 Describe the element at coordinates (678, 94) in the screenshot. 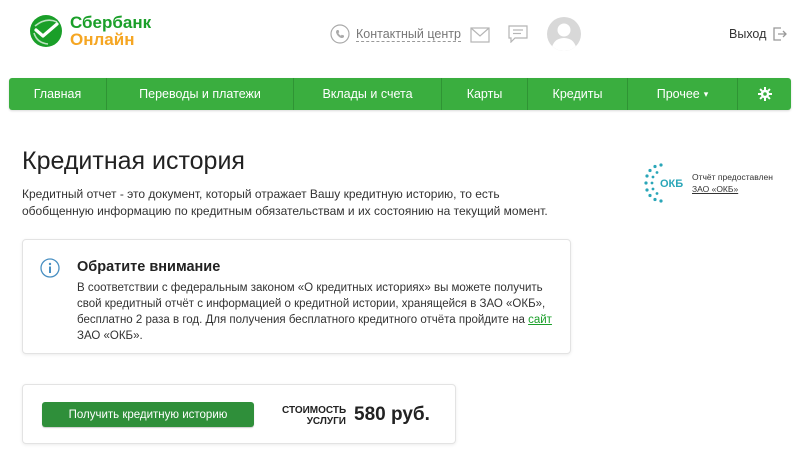

I see `nav-item-label: Прочее` at that location.